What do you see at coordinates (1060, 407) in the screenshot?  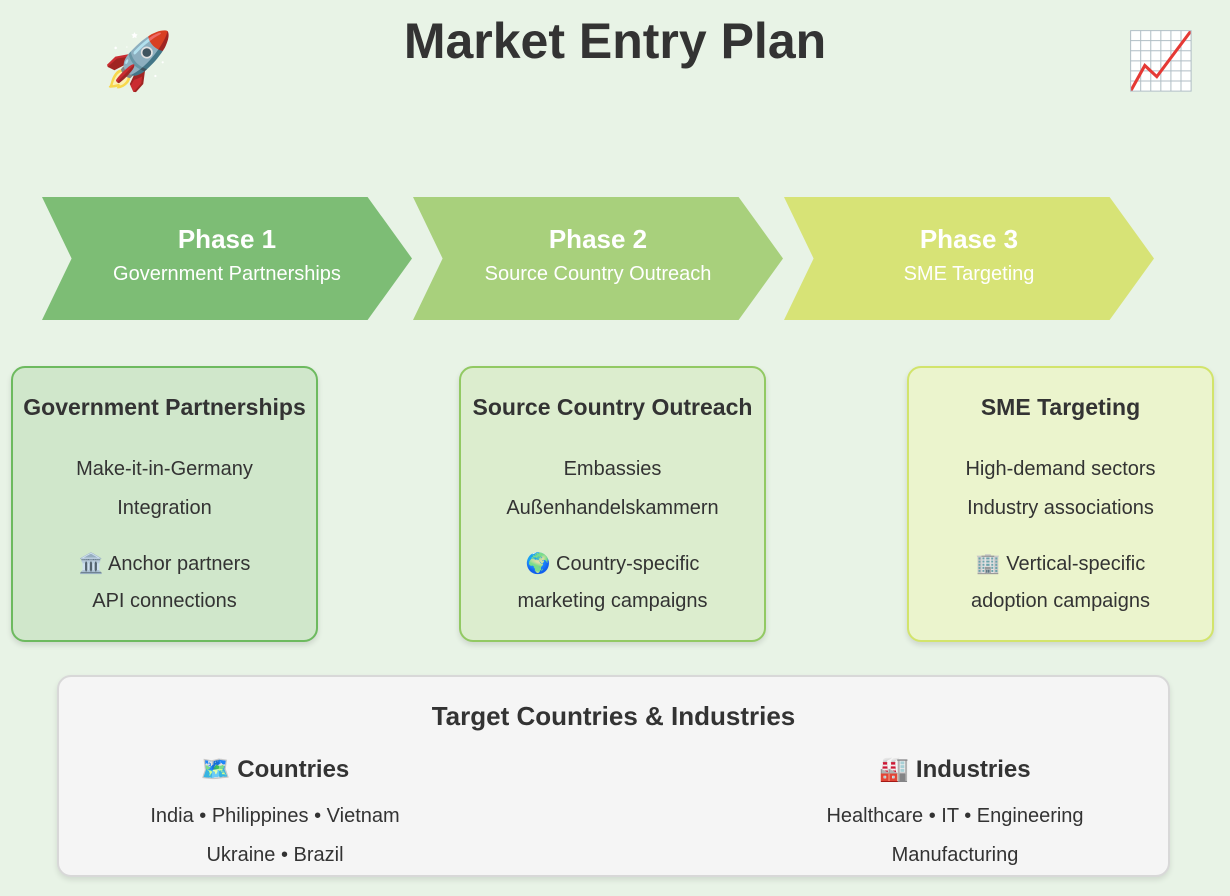 I see `card-title: SME Targeting` at bounding box center [1060, 407].